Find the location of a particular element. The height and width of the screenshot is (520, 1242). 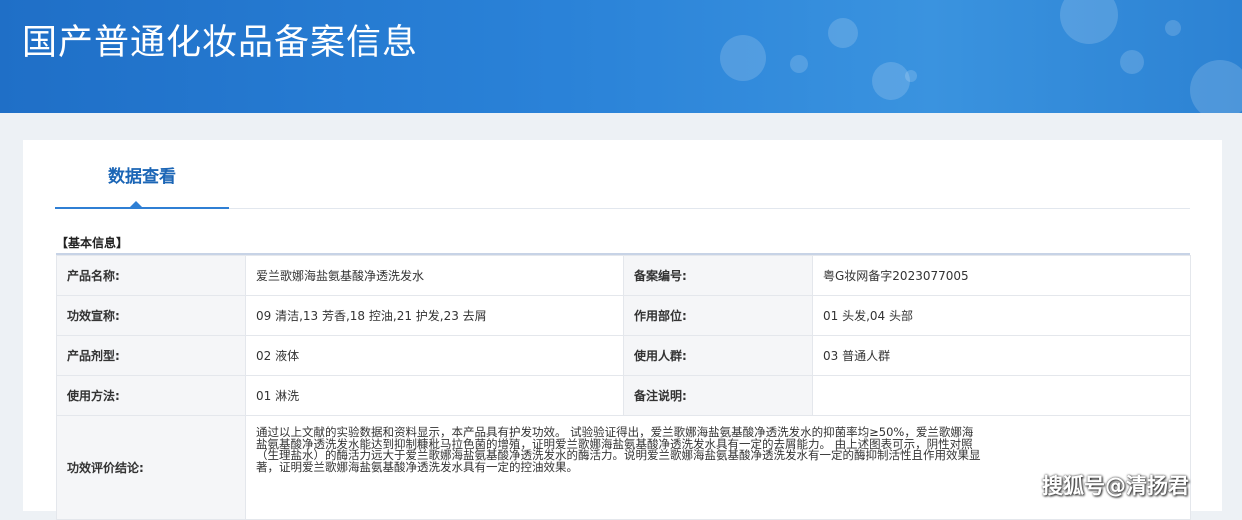

field-value-dosage-form: 02 液体 is located at coordinates (434, 355).